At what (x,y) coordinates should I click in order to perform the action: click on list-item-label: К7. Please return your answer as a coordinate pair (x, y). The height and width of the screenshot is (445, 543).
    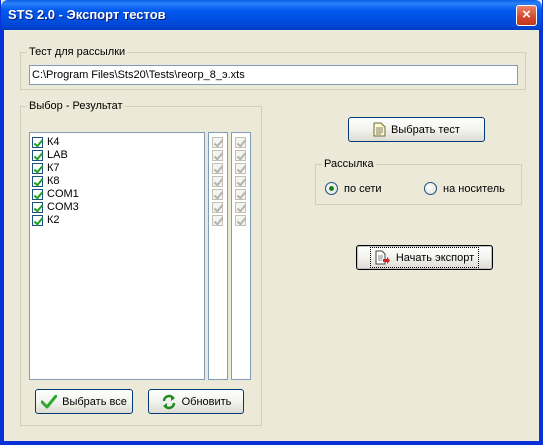
    Looking at the image, I should click on (53, 168).